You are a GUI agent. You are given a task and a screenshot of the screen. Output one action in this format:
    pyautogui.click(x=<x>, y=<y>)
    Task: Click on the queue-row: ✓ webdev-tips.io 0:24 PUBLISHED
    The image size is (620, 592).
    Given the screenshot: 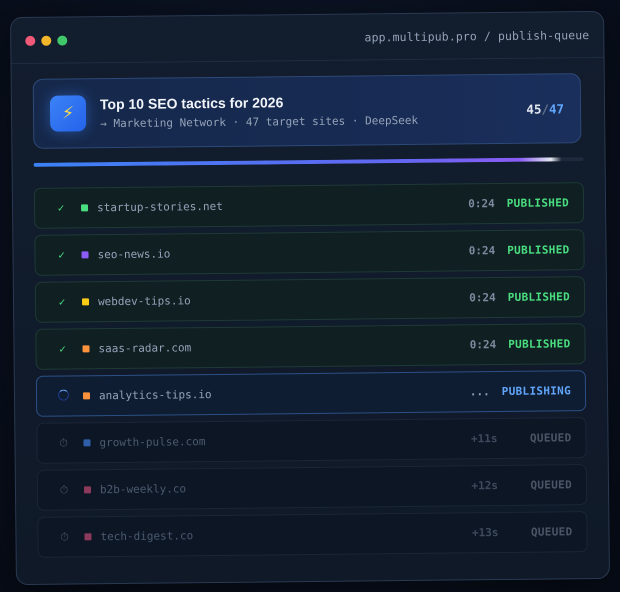 What is the action you would take?
    pyautogui.click(x=310, y=299)
    